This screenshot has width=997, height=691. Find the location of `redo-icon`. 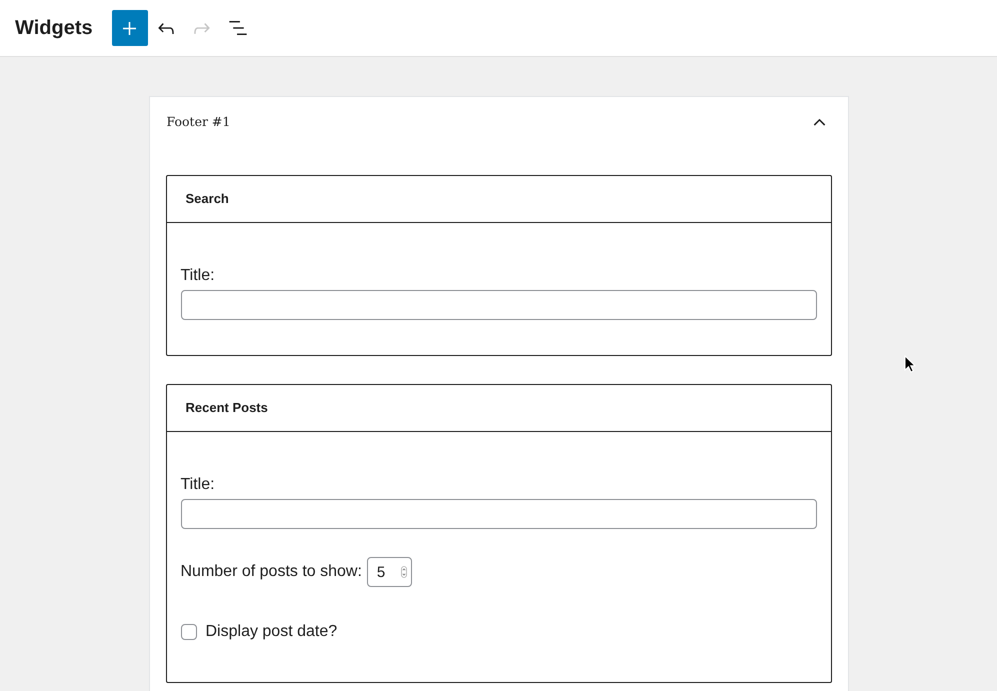

redo-icon is located at coordinates (202, 28).